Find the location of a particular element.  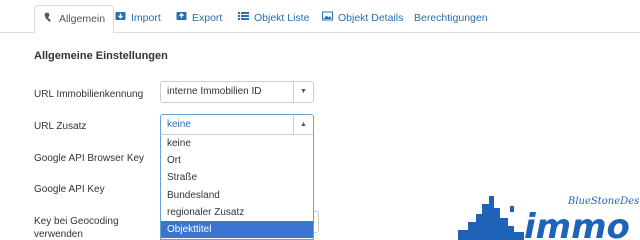

dropdown-option: keine is located at coordinates (237, 143).